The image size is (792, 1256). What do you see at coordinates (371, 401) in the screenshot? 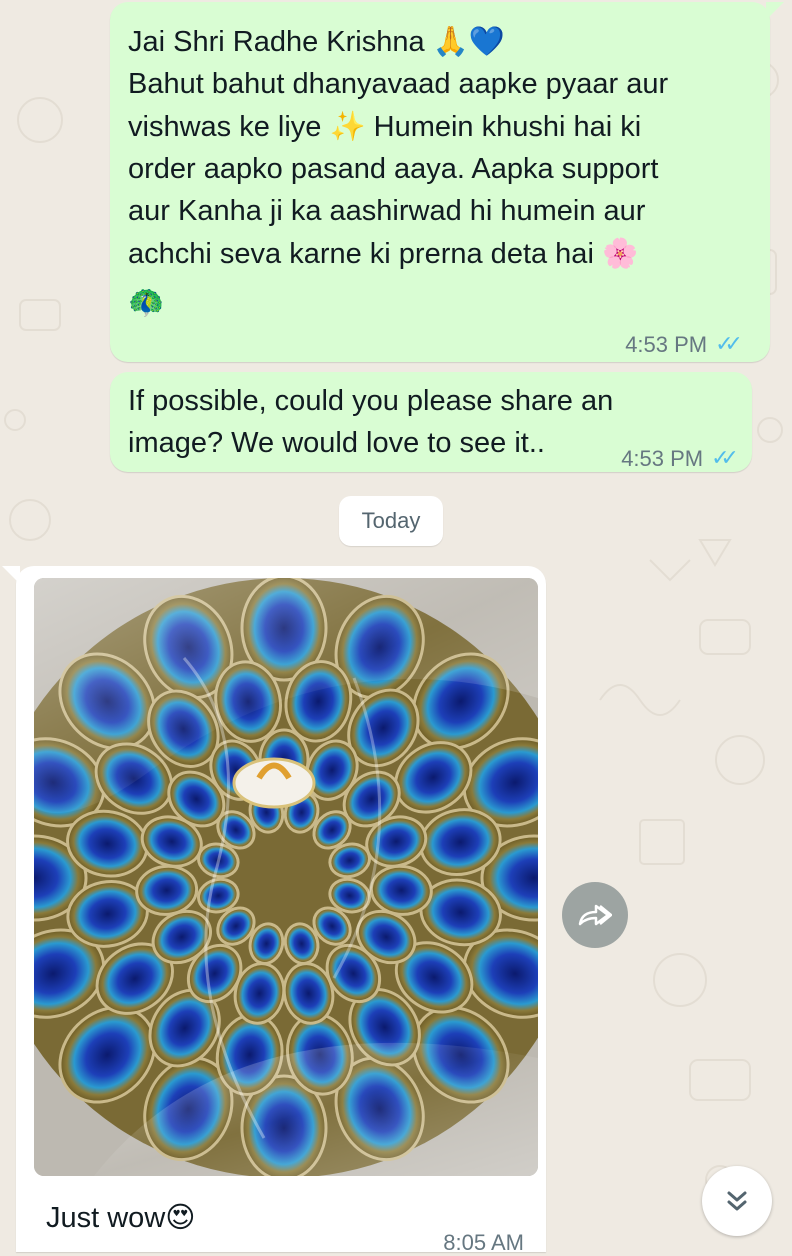
I see `message-line: If possible, could you please share an` at bounding box center [371, 401].